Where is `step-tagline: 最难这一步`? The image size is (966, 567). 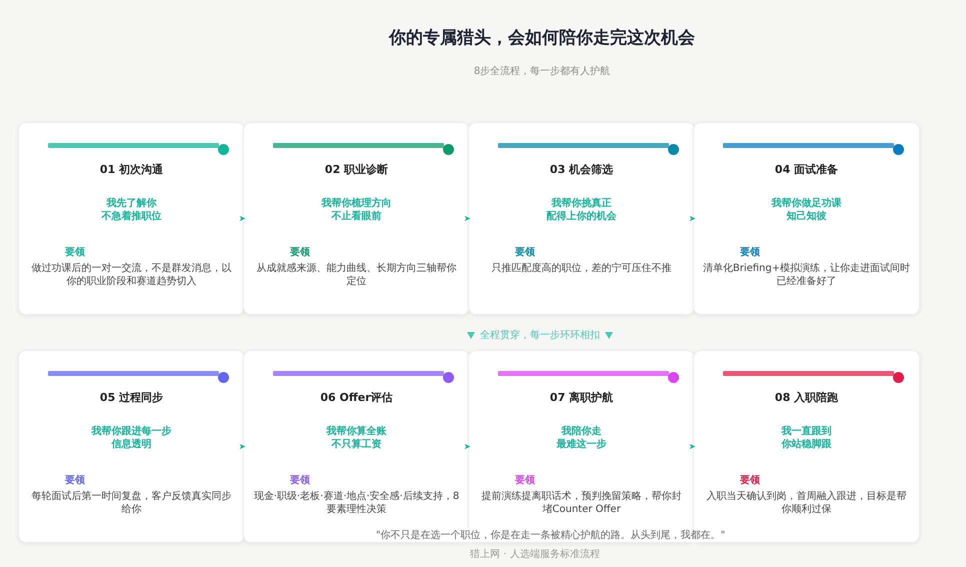 step-tagline: 最难这一步 is located at coordinates (581, 444).